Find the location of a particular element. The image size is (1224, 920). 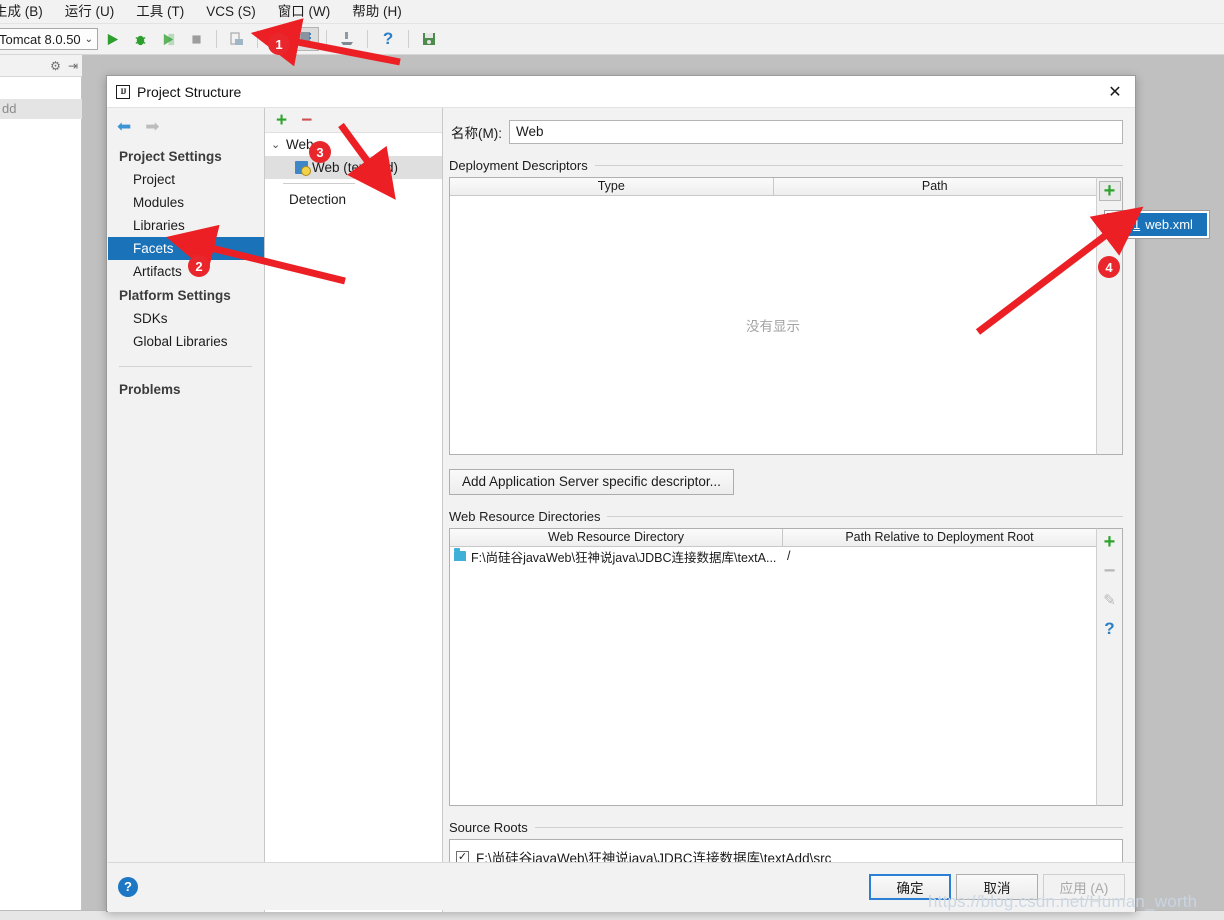

coverage-icon is located at coordinates (168, 39).